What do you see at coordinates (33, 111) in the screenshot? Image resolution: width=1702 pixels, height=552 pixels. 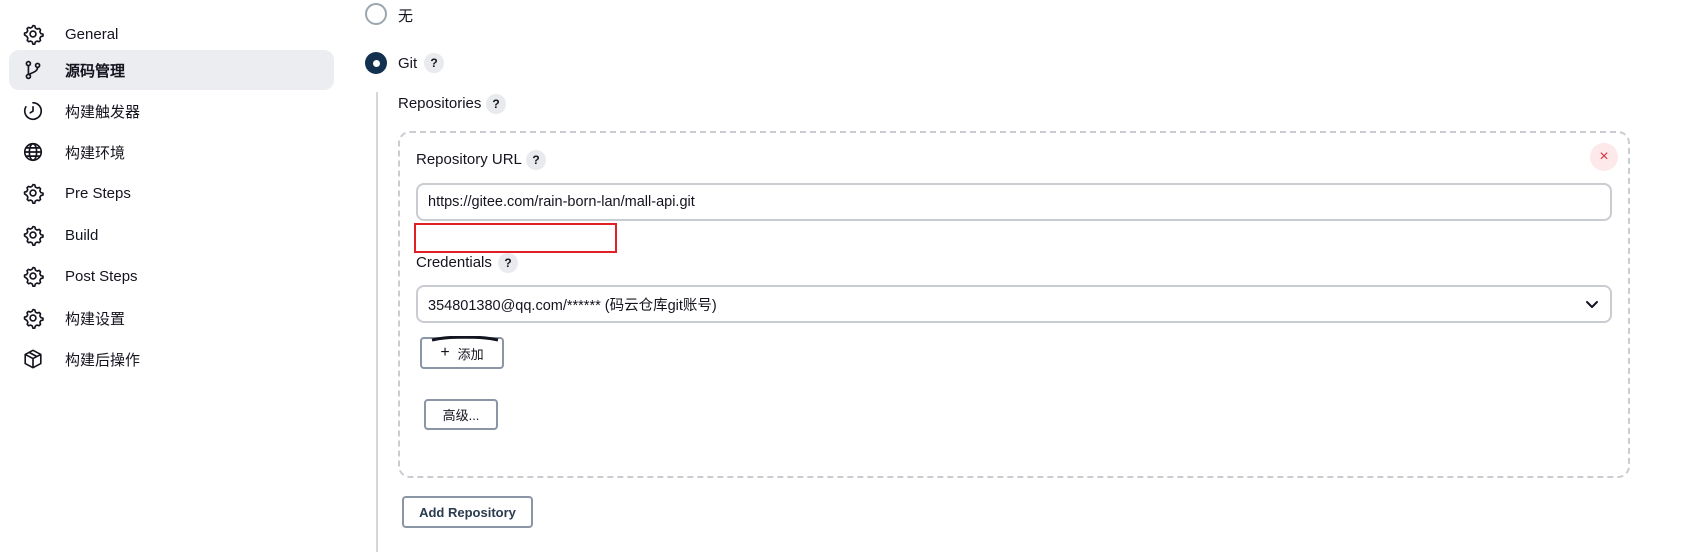 I see `clock-icon` at bounding box center [33, 111].